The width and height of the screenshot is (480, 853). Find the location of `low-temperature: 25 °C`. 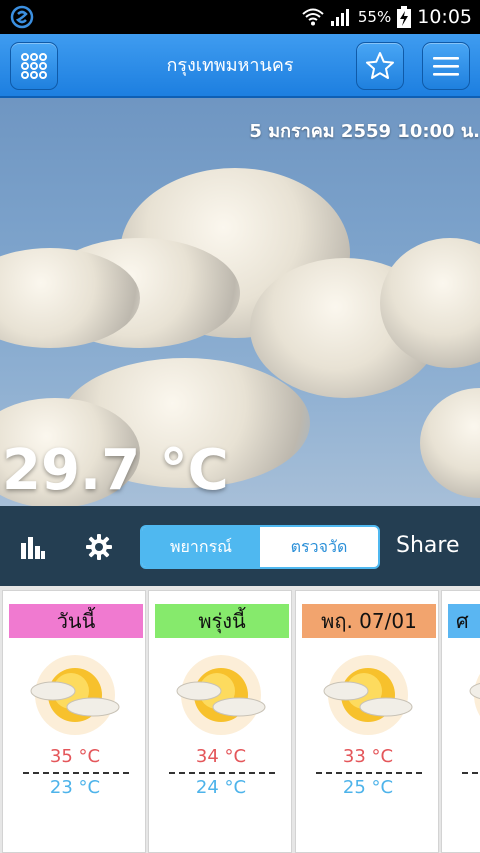

low-temperature: 25 °C is located at coordinates (368, 787).